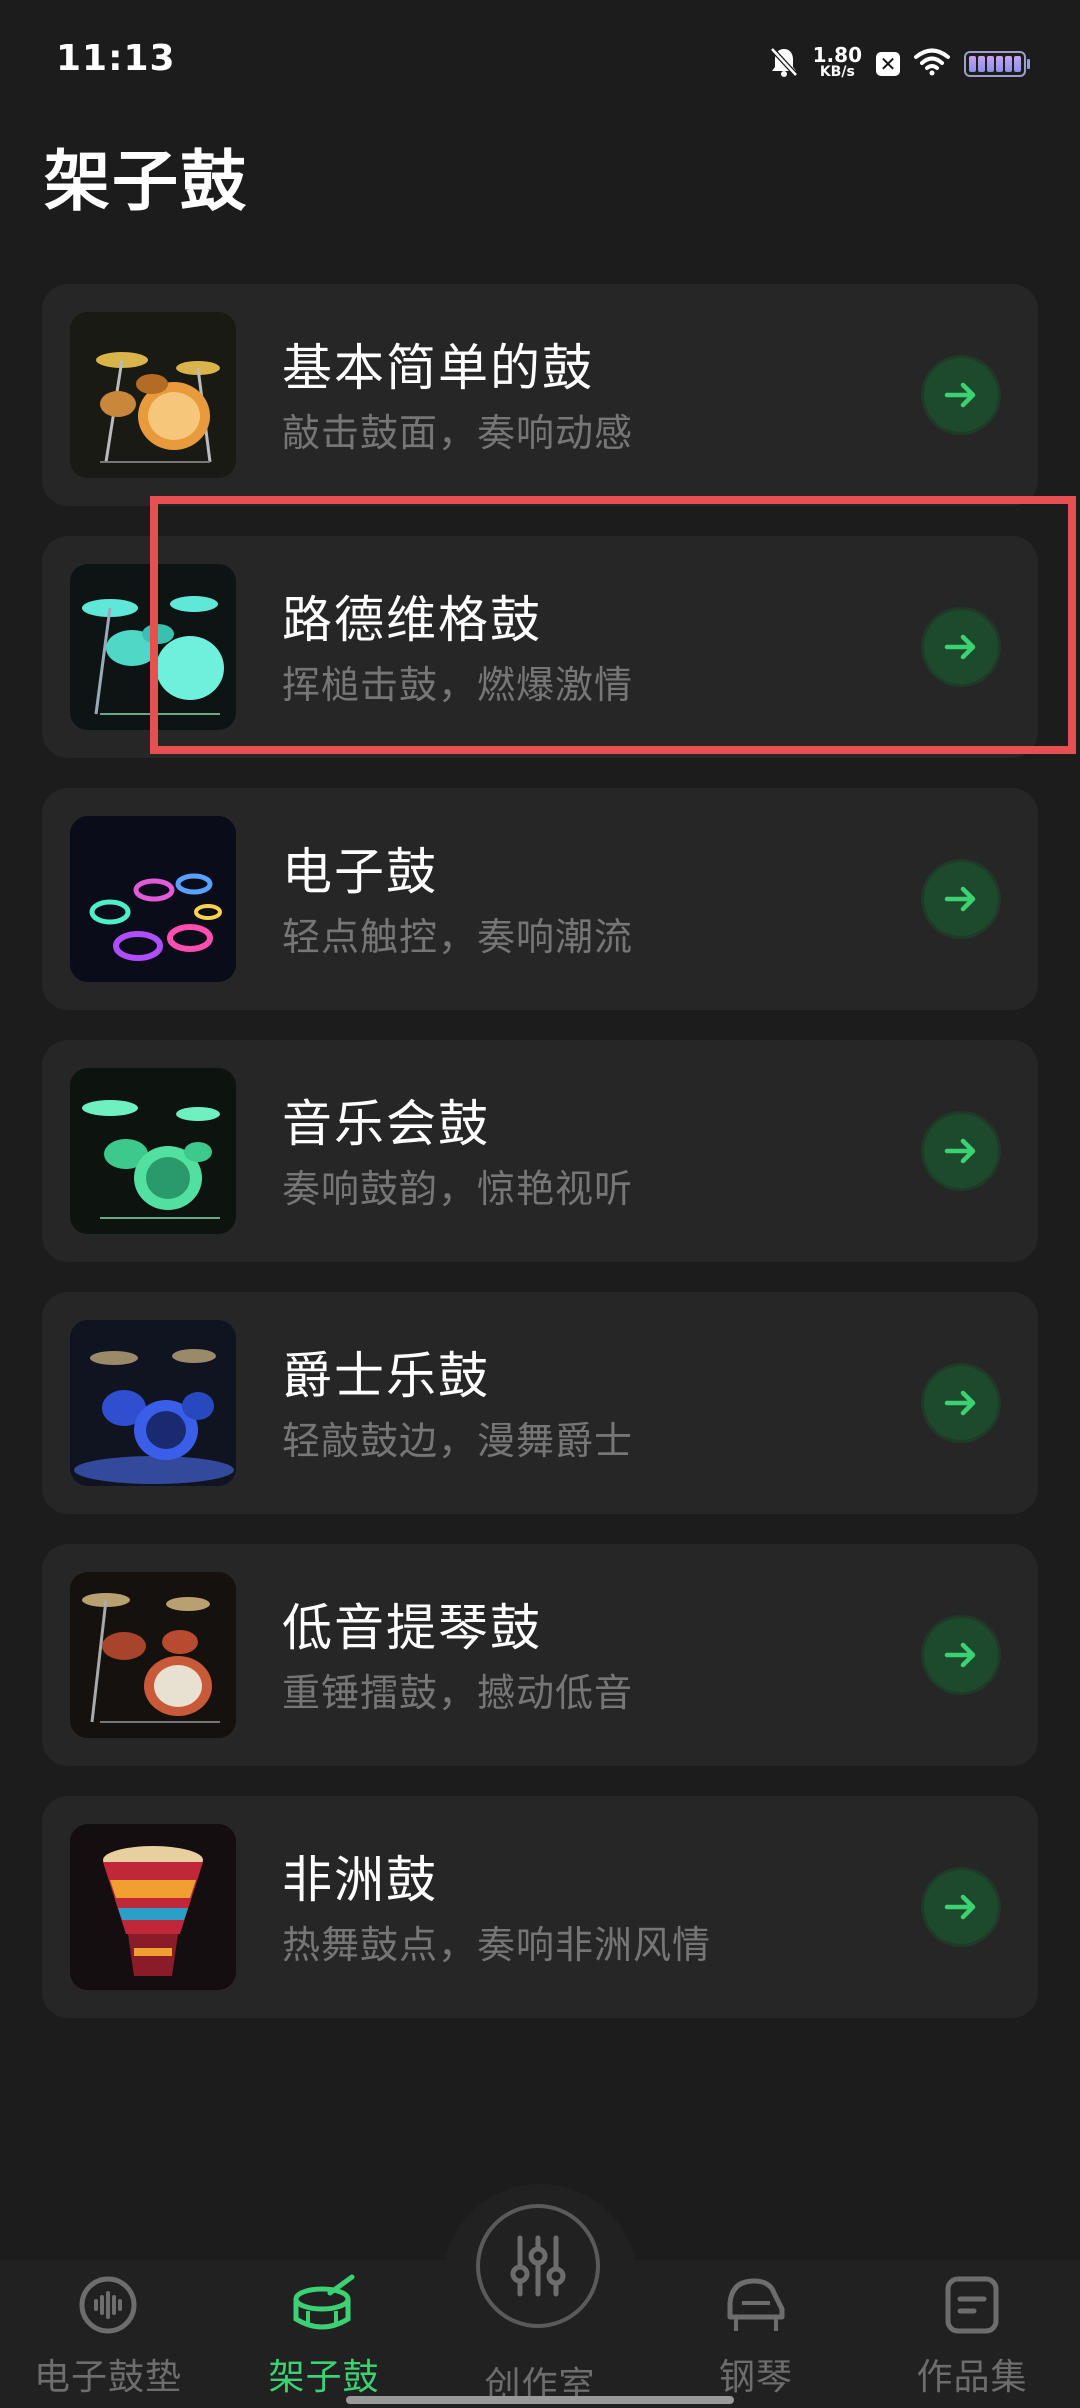 The height and width of the screenshot is (2408, 1080). What do you see at coordinates (458, 1189) in the screenshot?
I see `drum-subtitle: 奏响鼓韵，惊艳视听` at bounding box center [458, 1189].